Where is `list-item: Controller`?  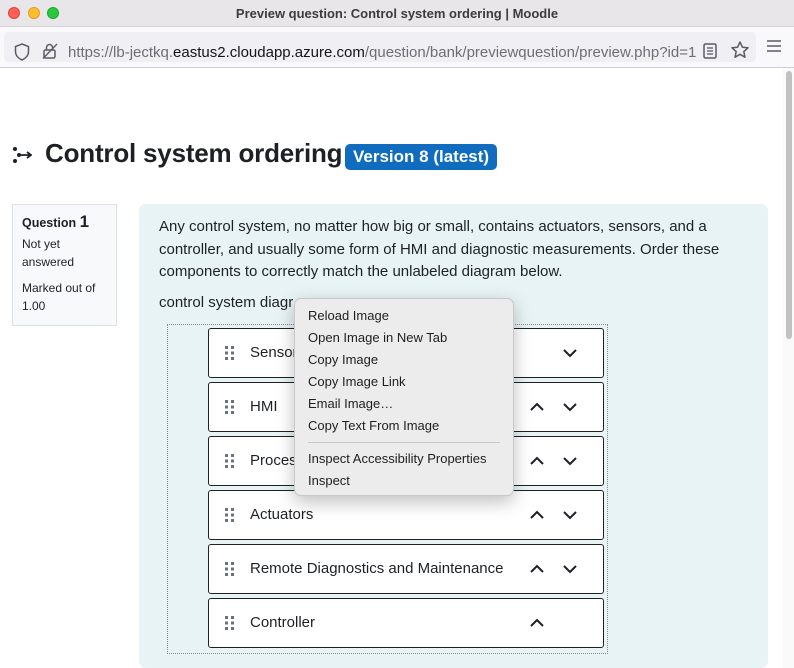
list-item: Controller is located at coordinates (406, 623).